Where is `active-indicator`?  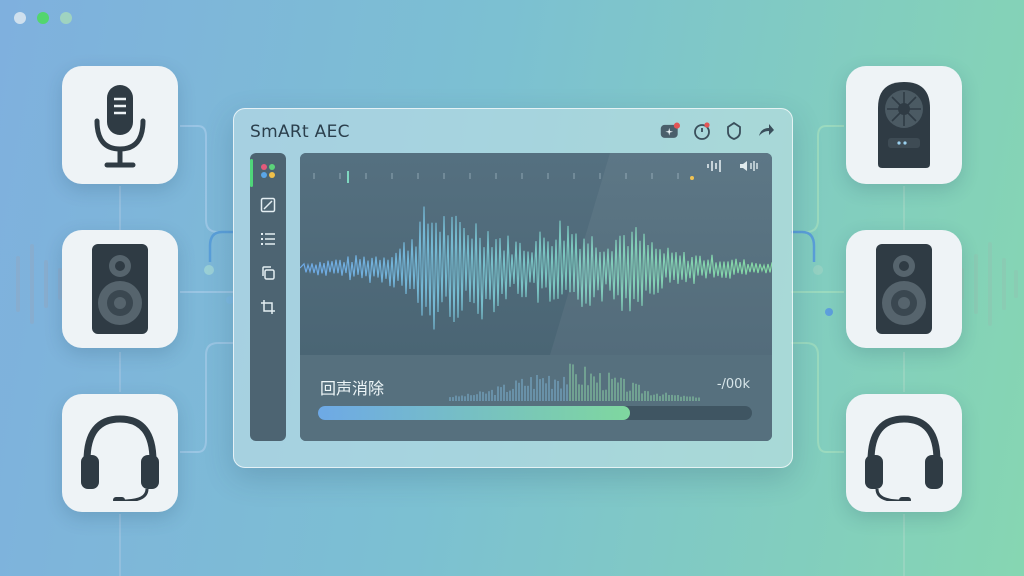
active-indicator is located at coordinates (251, 173).